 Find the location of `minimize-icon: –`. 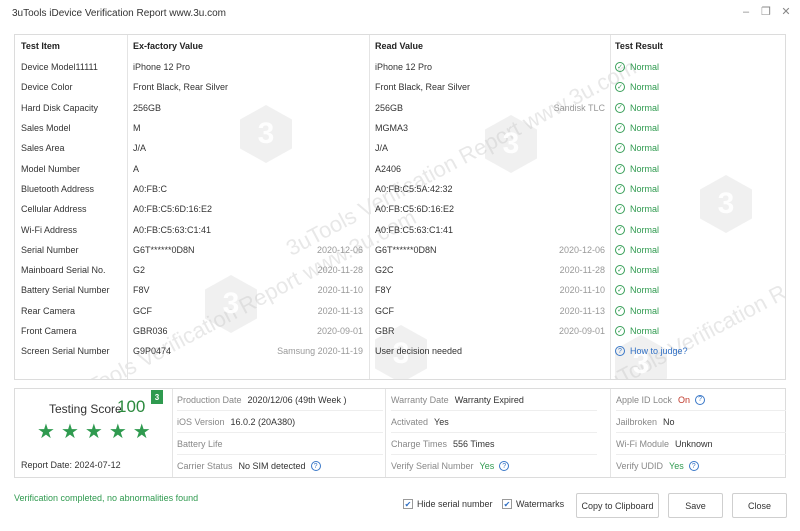

minimize-icon: – is located at coordinates (746, 12).